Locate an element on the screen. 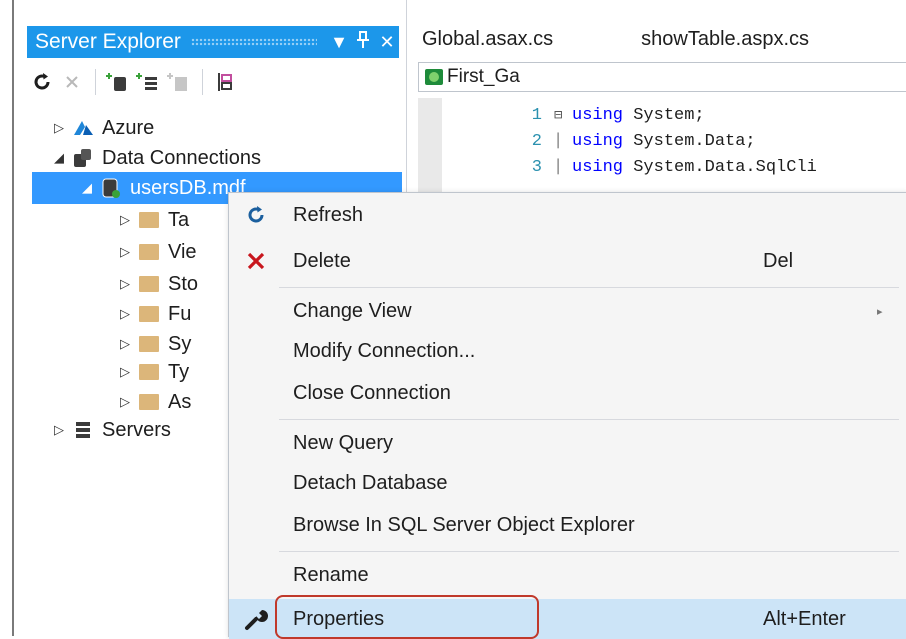 The width and height of the screenshot is (906, 639). tree-item-servers: ▷ Servers is located at coordinates (109, 430).